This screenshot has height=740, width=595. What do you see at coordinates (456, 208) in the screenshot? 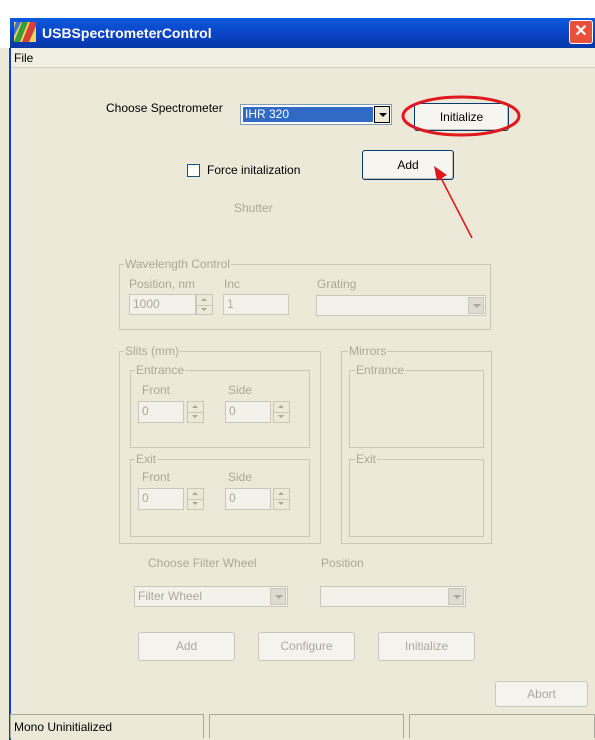
I see `annotation-arrow` at bounding box center [456, 208].